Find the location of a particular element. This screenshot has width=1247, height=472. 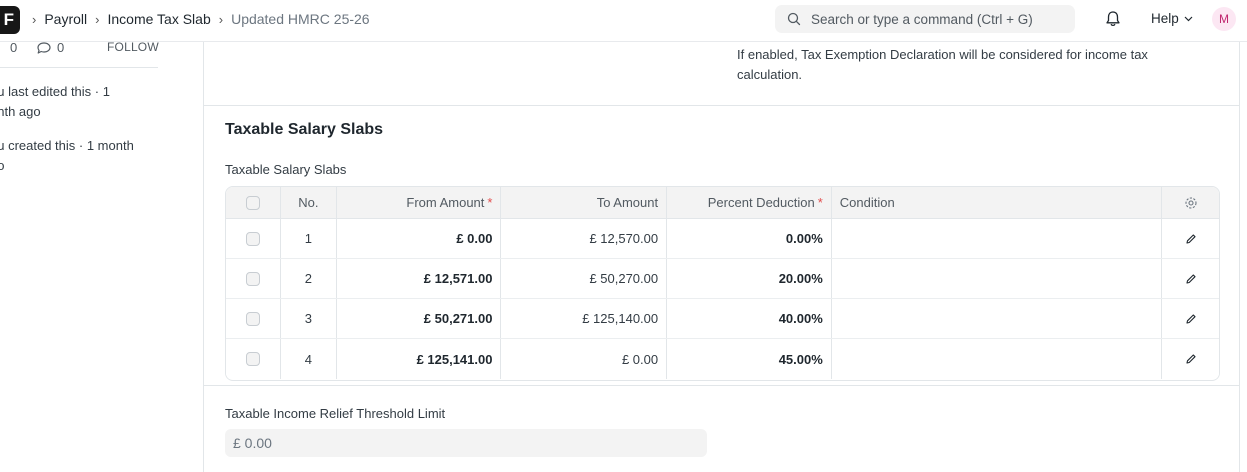

percent-deduction-cell: 20.00% is located at coordinates (749, 278).